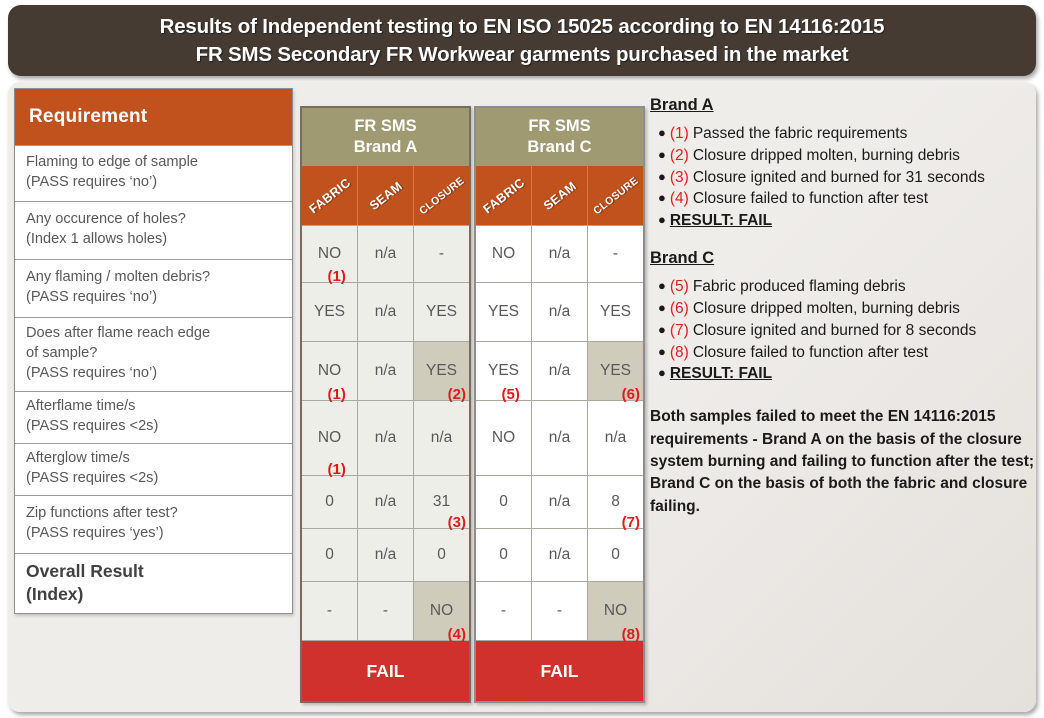  I want to click on table-row: 0 n/a 31 (3), so click(385, 502).